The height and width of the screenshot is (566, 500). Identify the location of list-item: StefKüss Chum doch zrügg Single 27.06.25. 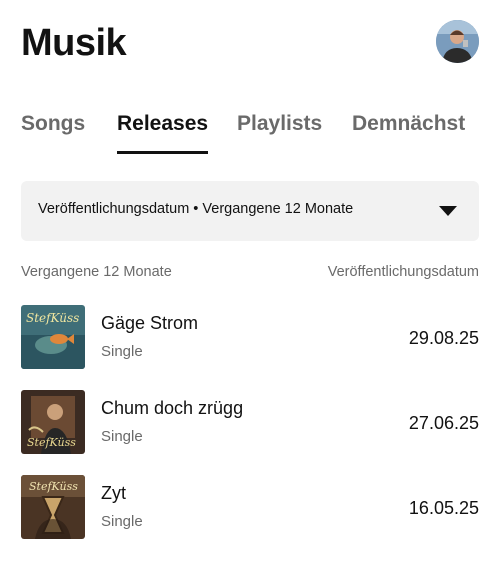
(250, 423).